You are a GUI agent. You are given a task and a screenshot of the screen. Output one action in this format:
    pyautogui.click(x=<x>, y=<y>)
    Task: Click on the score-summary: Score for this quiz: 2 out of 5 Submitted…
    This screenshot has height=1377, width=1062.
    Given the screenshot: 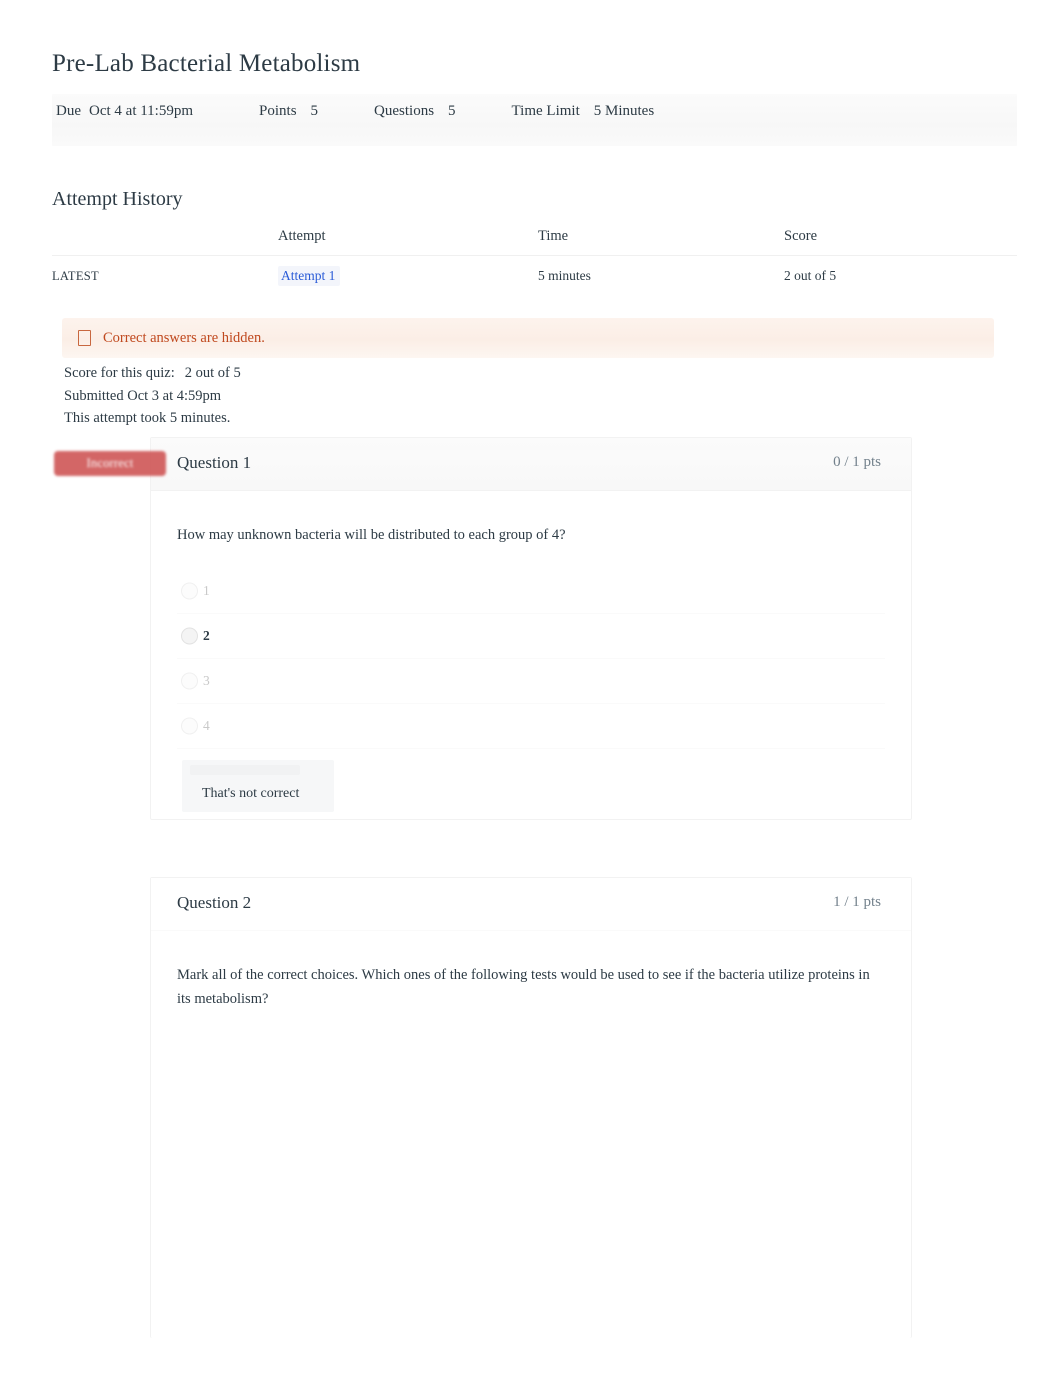 What is the action you would take?
    pyautogui.click(x=152, y=396)
    